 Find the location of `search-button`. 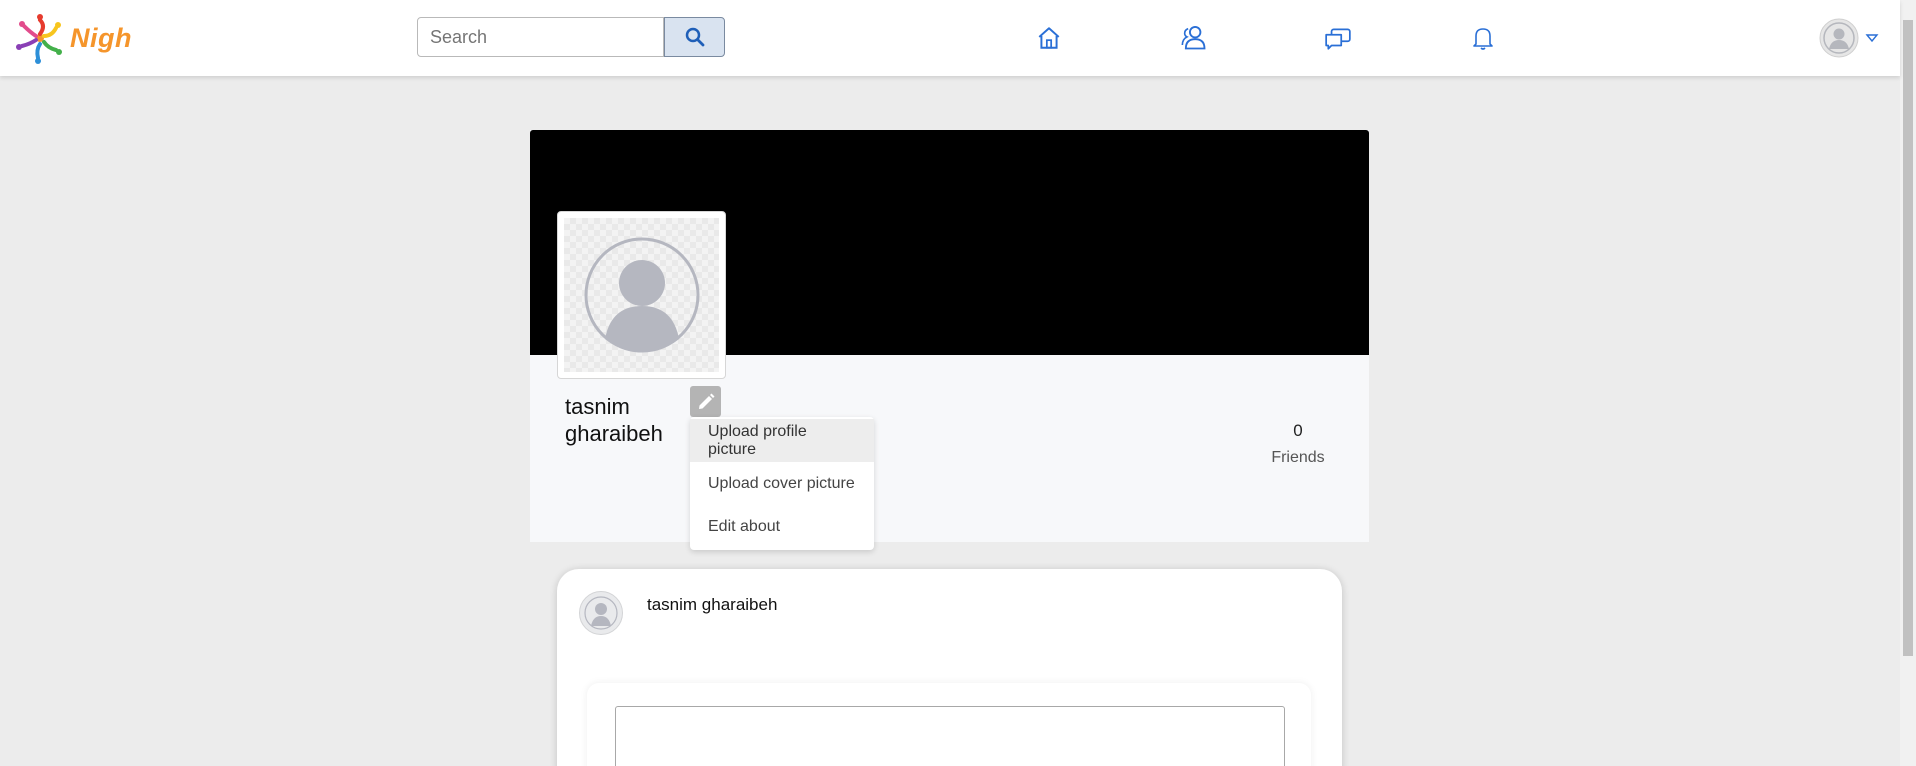

search-button is located at coordinates (694, 37).